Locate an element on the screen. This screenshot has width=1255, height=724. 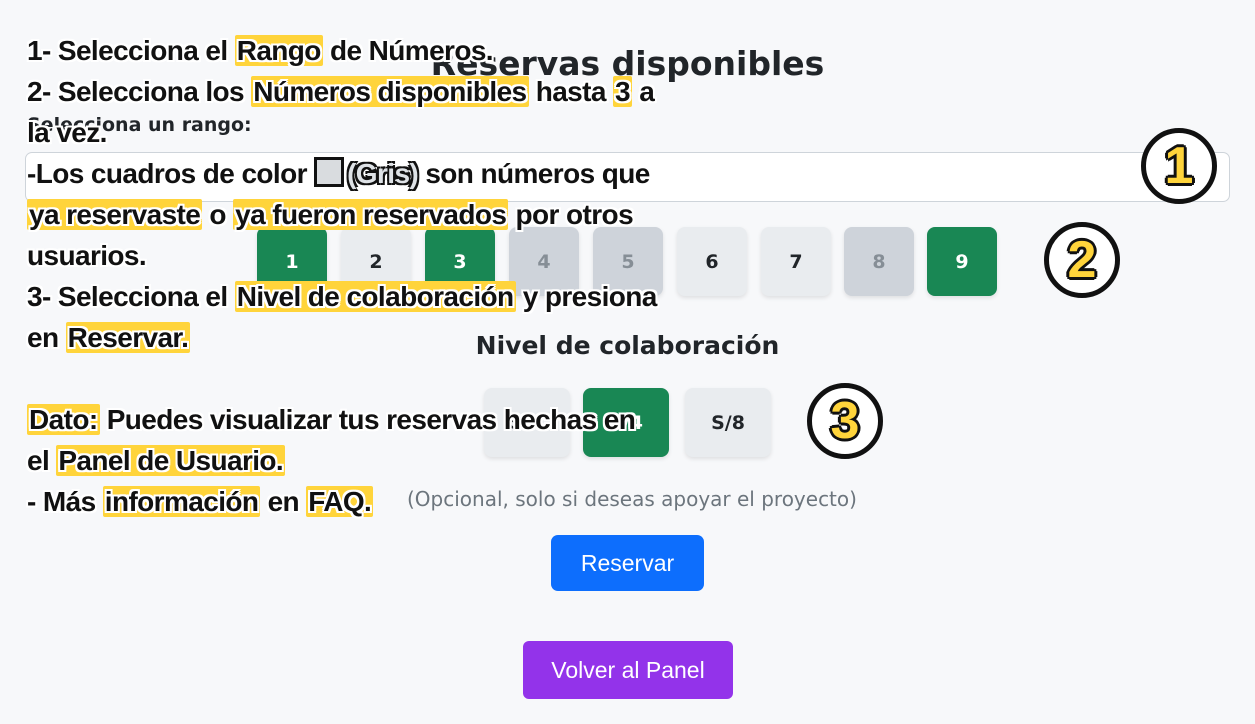
tutorial-text: 2- Selecciona los is located at coordinates (139, 91).